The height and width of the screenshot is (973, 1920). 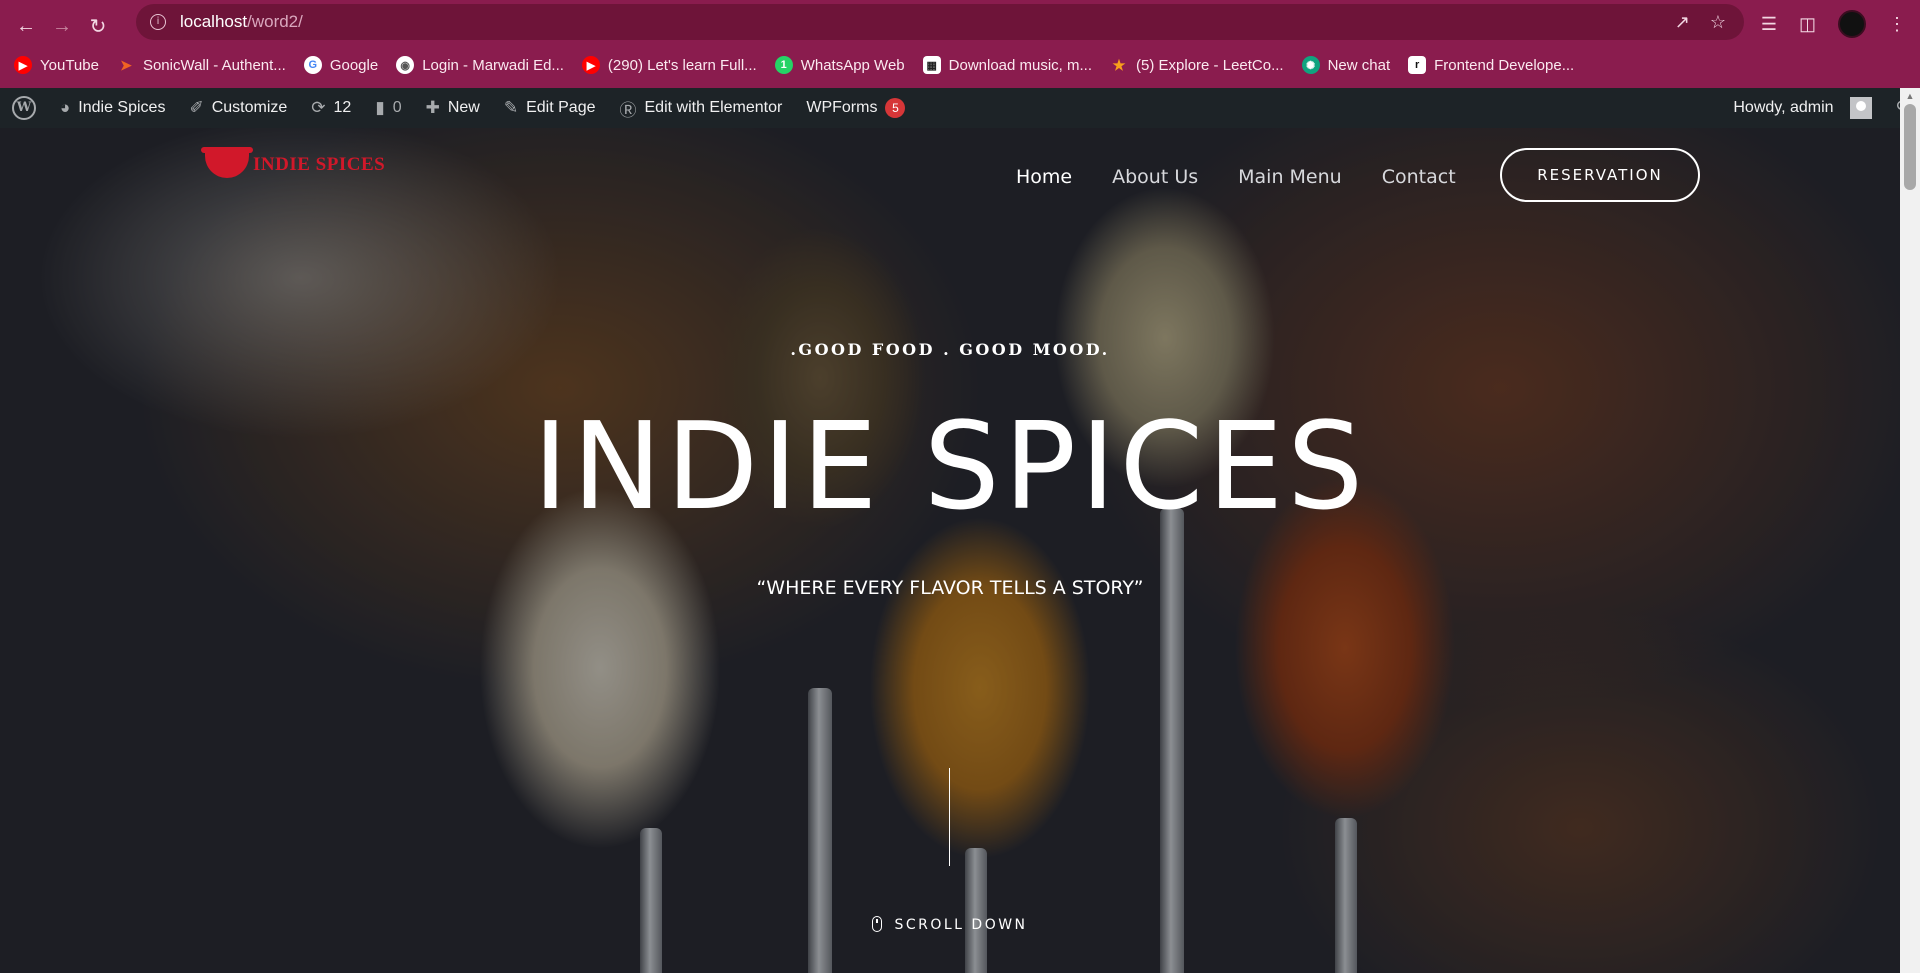 What do you see at coordinates (1852, 24) in the screenshot?
I see `profile-avatar` at bounding box center [1852, 24].